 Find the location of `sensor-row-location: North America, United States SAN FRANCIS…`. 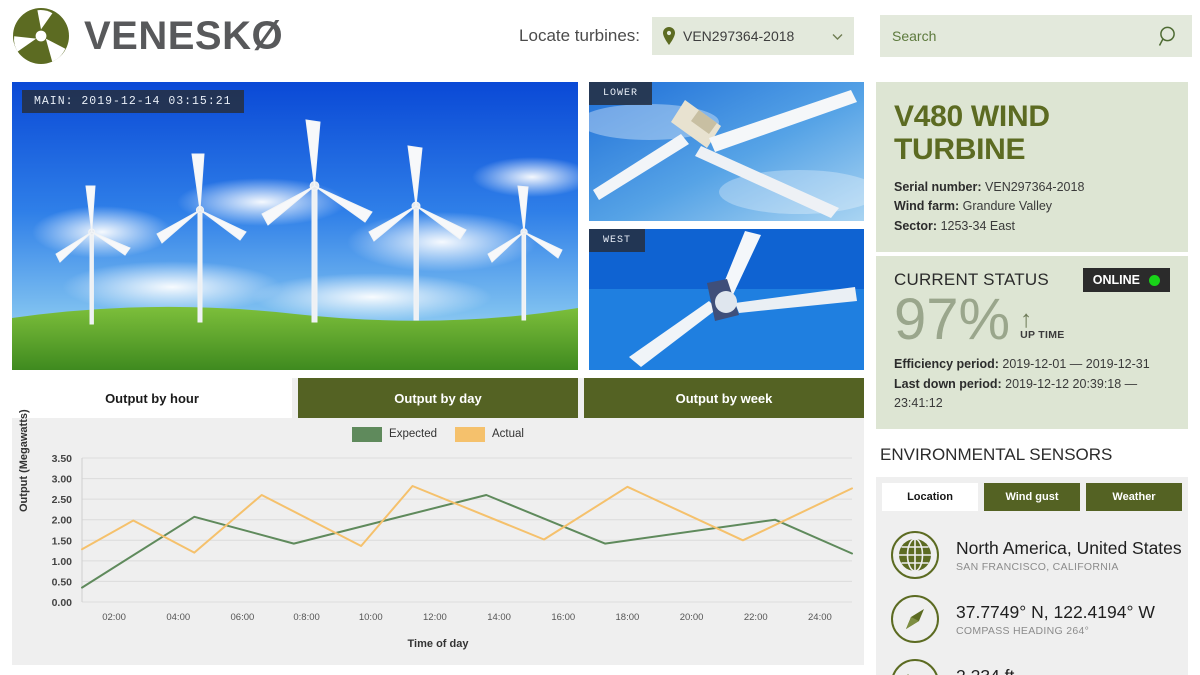

sensor-row-location: North America, United States SAN FRANCIS… is located at coordinates (1032, 555).